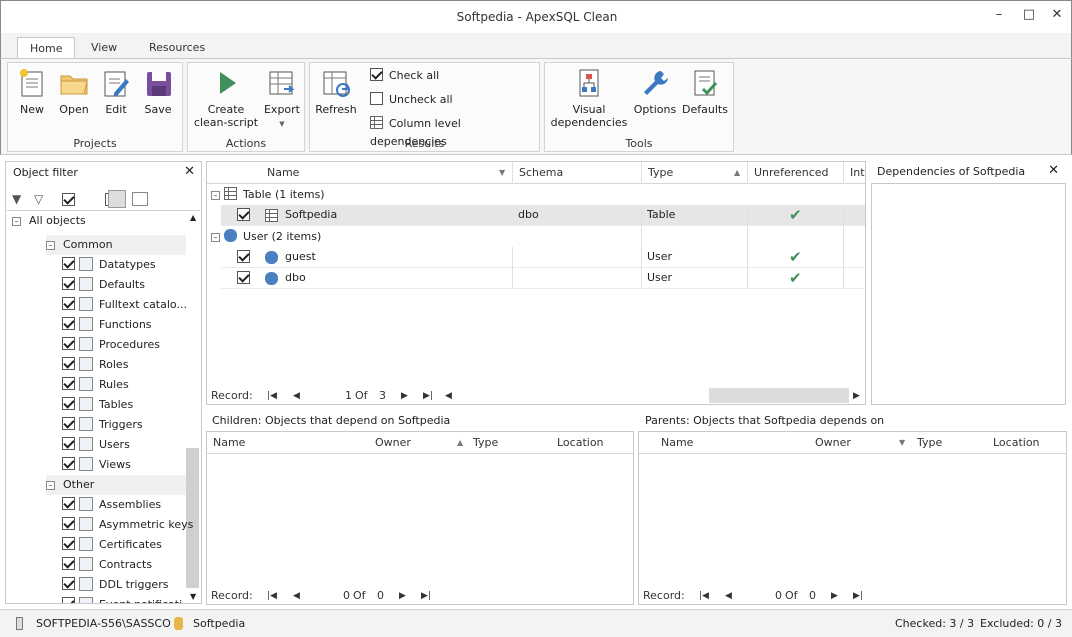  What do you see at coordinates (104, 48) in the screenshot?
I see `tab-view: View` at bounding box center [104, 48].